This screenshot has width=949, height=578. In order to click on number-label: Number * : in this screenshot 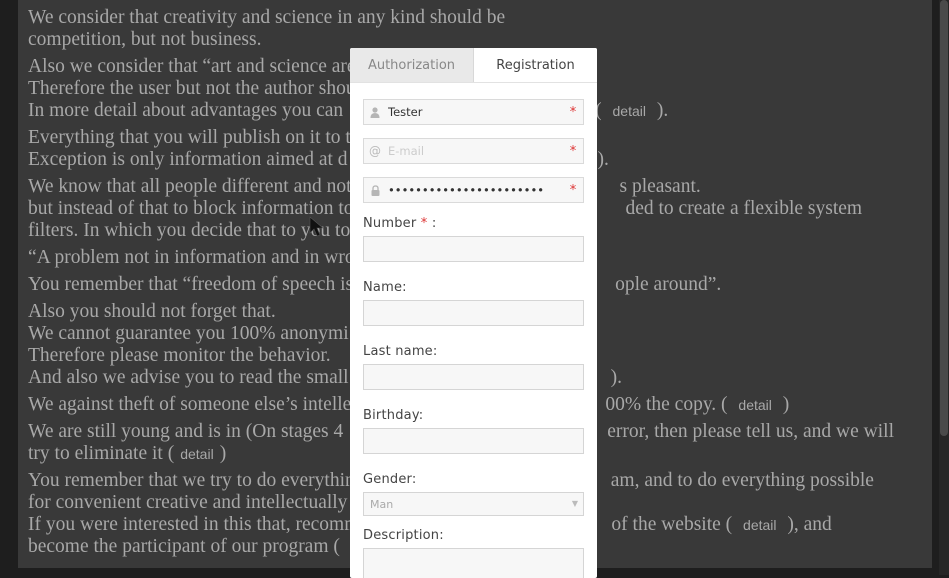, I will do `click(400, 223)`.